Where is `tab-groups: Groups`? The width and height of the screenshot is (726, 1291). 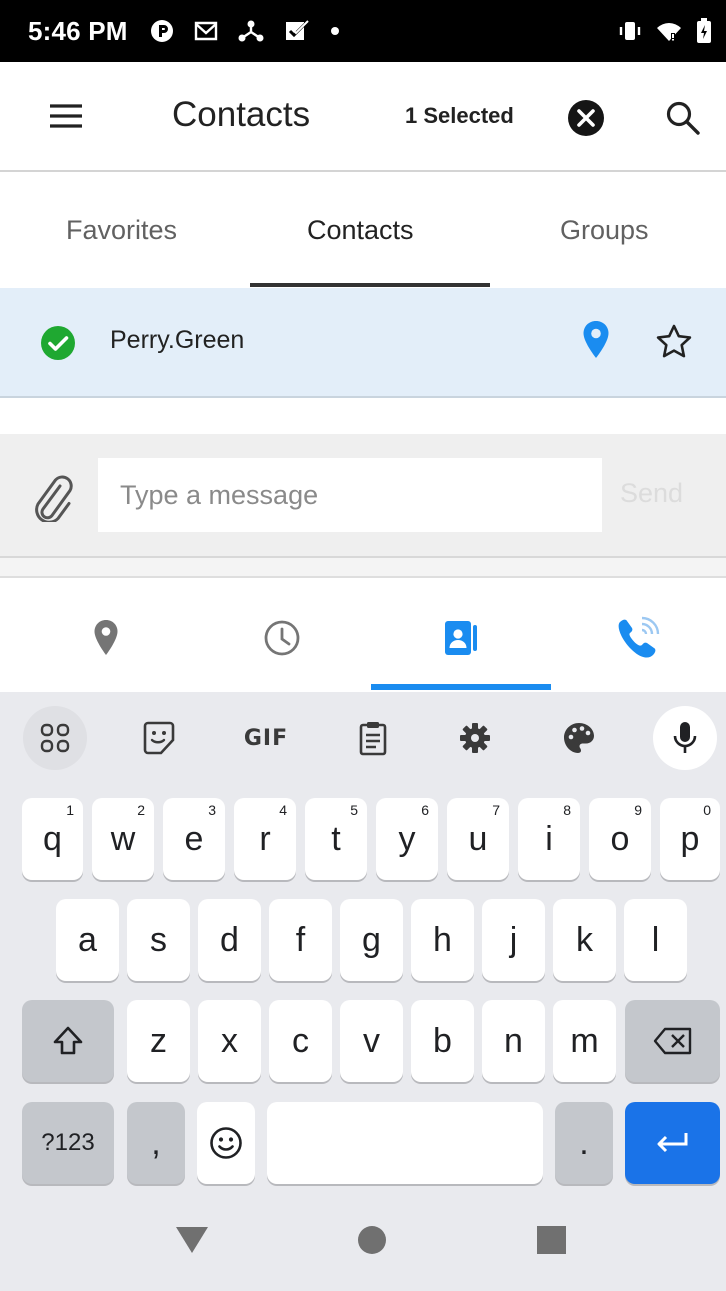
tab-groups: Groups is located at coordinates (604, 230).